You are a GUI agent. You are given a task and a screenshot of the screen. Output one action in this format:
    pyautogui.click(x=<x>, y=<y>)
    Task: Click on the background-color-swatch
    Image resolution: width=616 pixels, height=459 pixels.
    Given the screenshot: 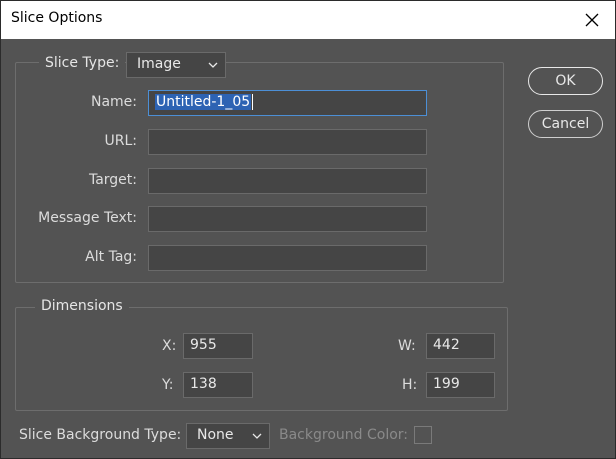 What is the action you would take?
    pyautogui.click(x=423, y=435)
    